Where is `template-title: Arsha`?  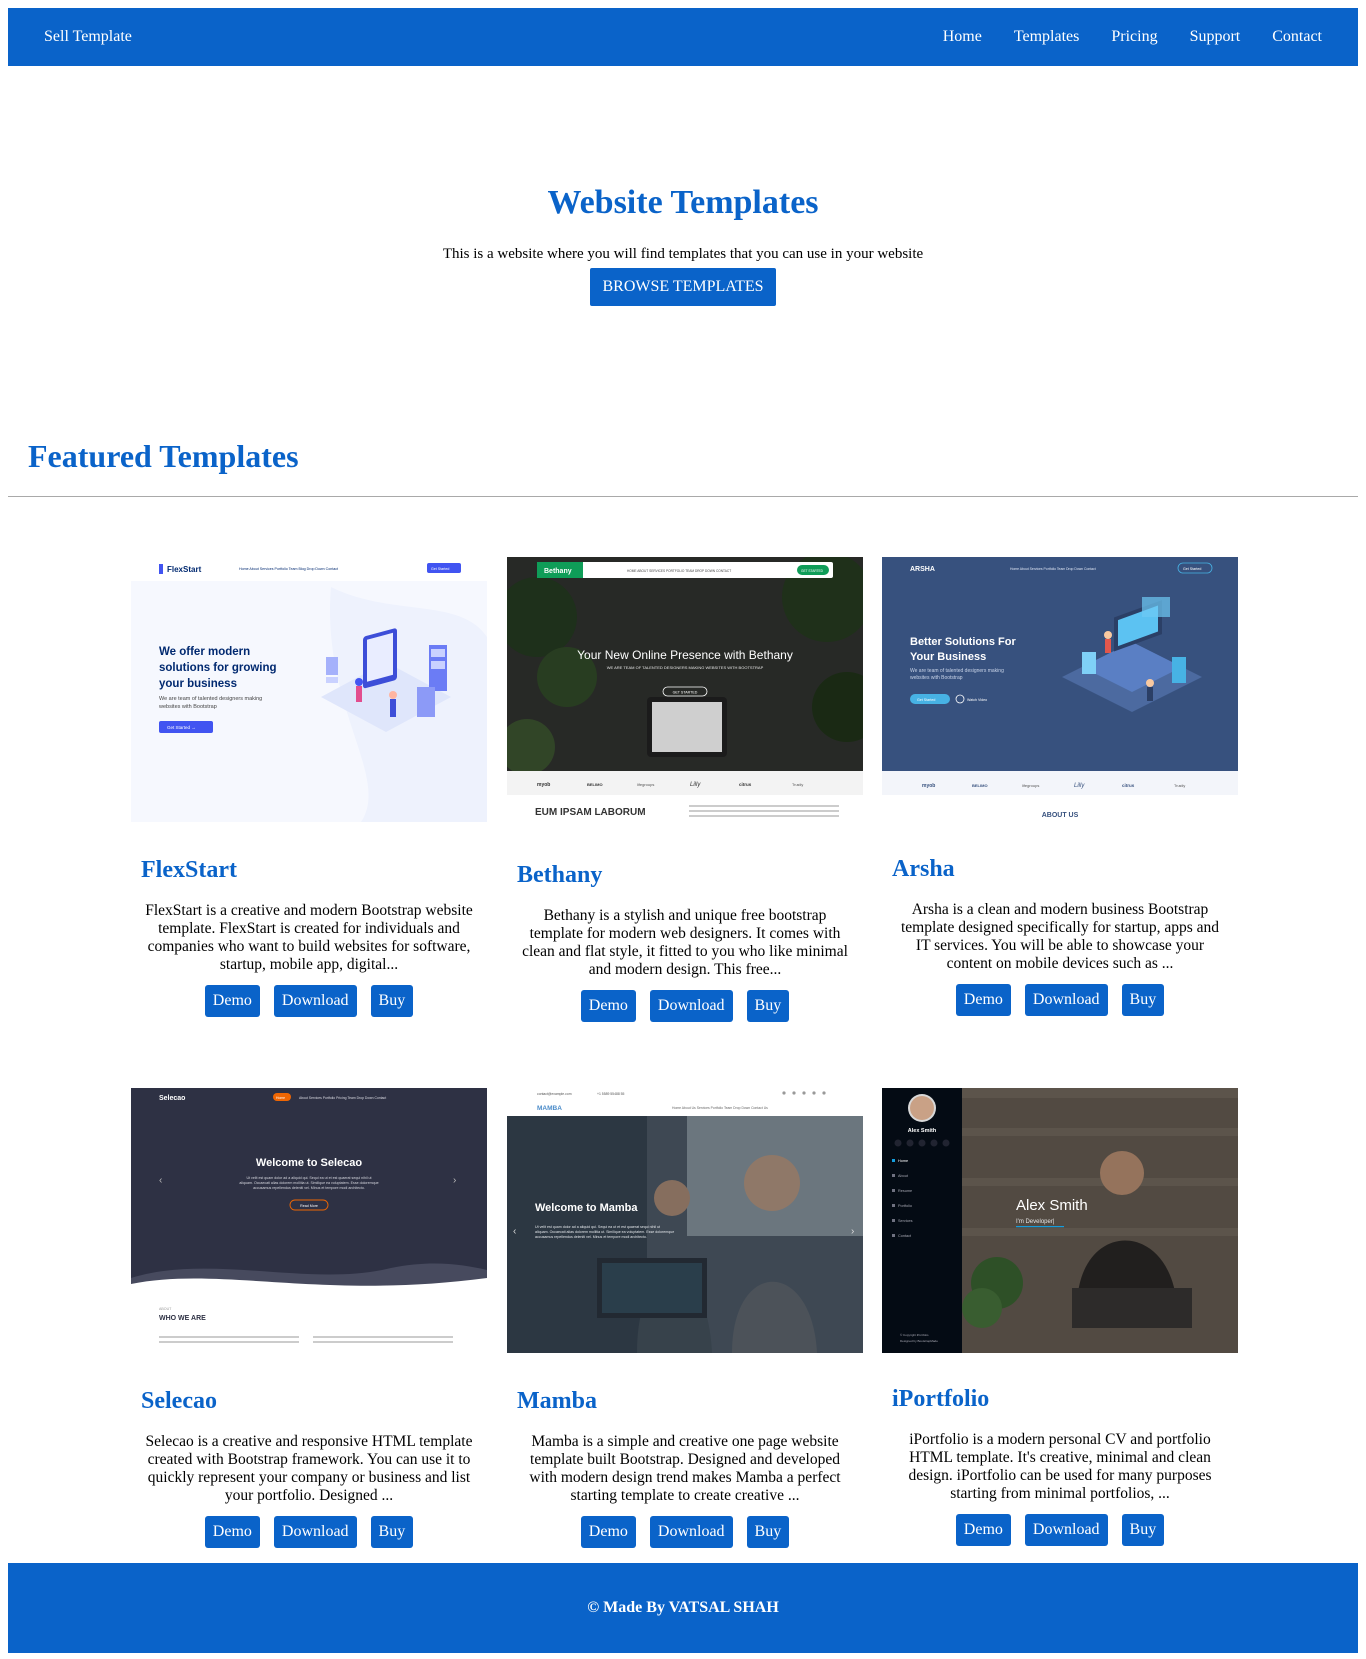 template-title: Arsha is located at coordinates (923, 869).